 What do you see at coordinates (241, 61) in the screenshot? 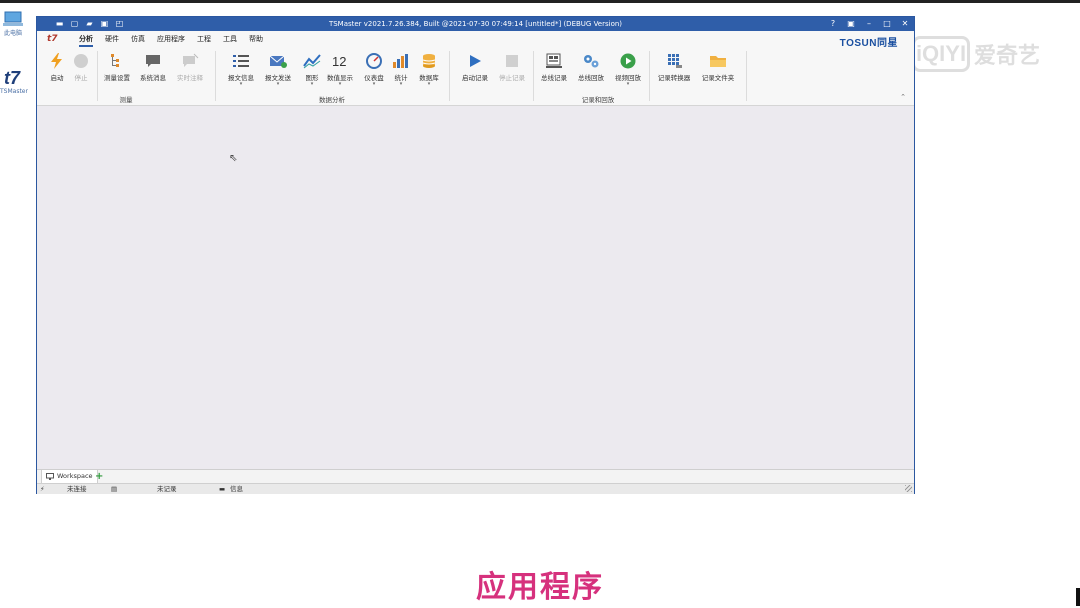
I see `list-icon` at bounding box center [241, 61].